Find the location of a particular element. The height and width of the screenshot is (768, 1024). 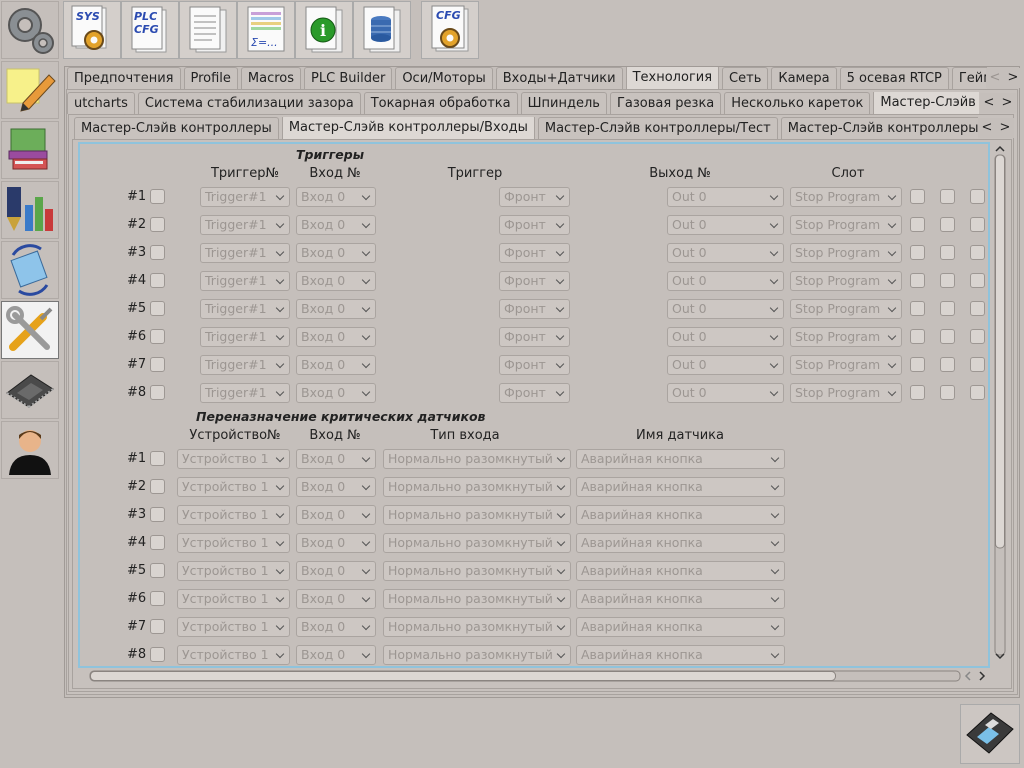

tabs1-scroll-right: > is located at coordinates (1013, 78).